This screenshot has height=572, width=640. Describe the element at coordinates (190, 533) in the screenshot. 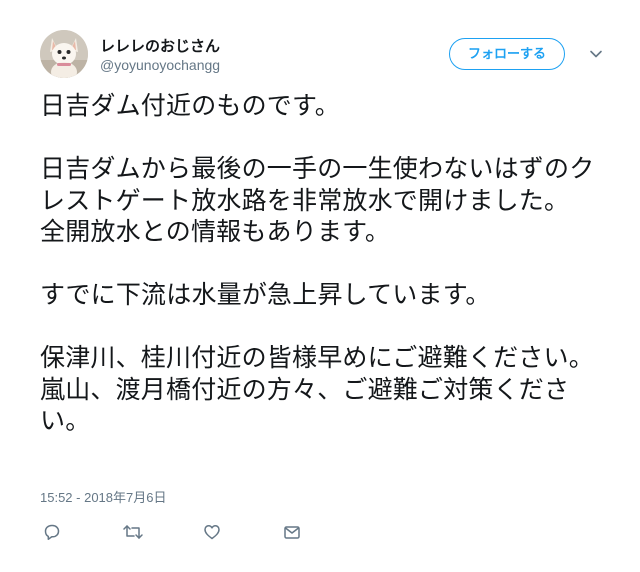

I see `tweet-actions` at that location.